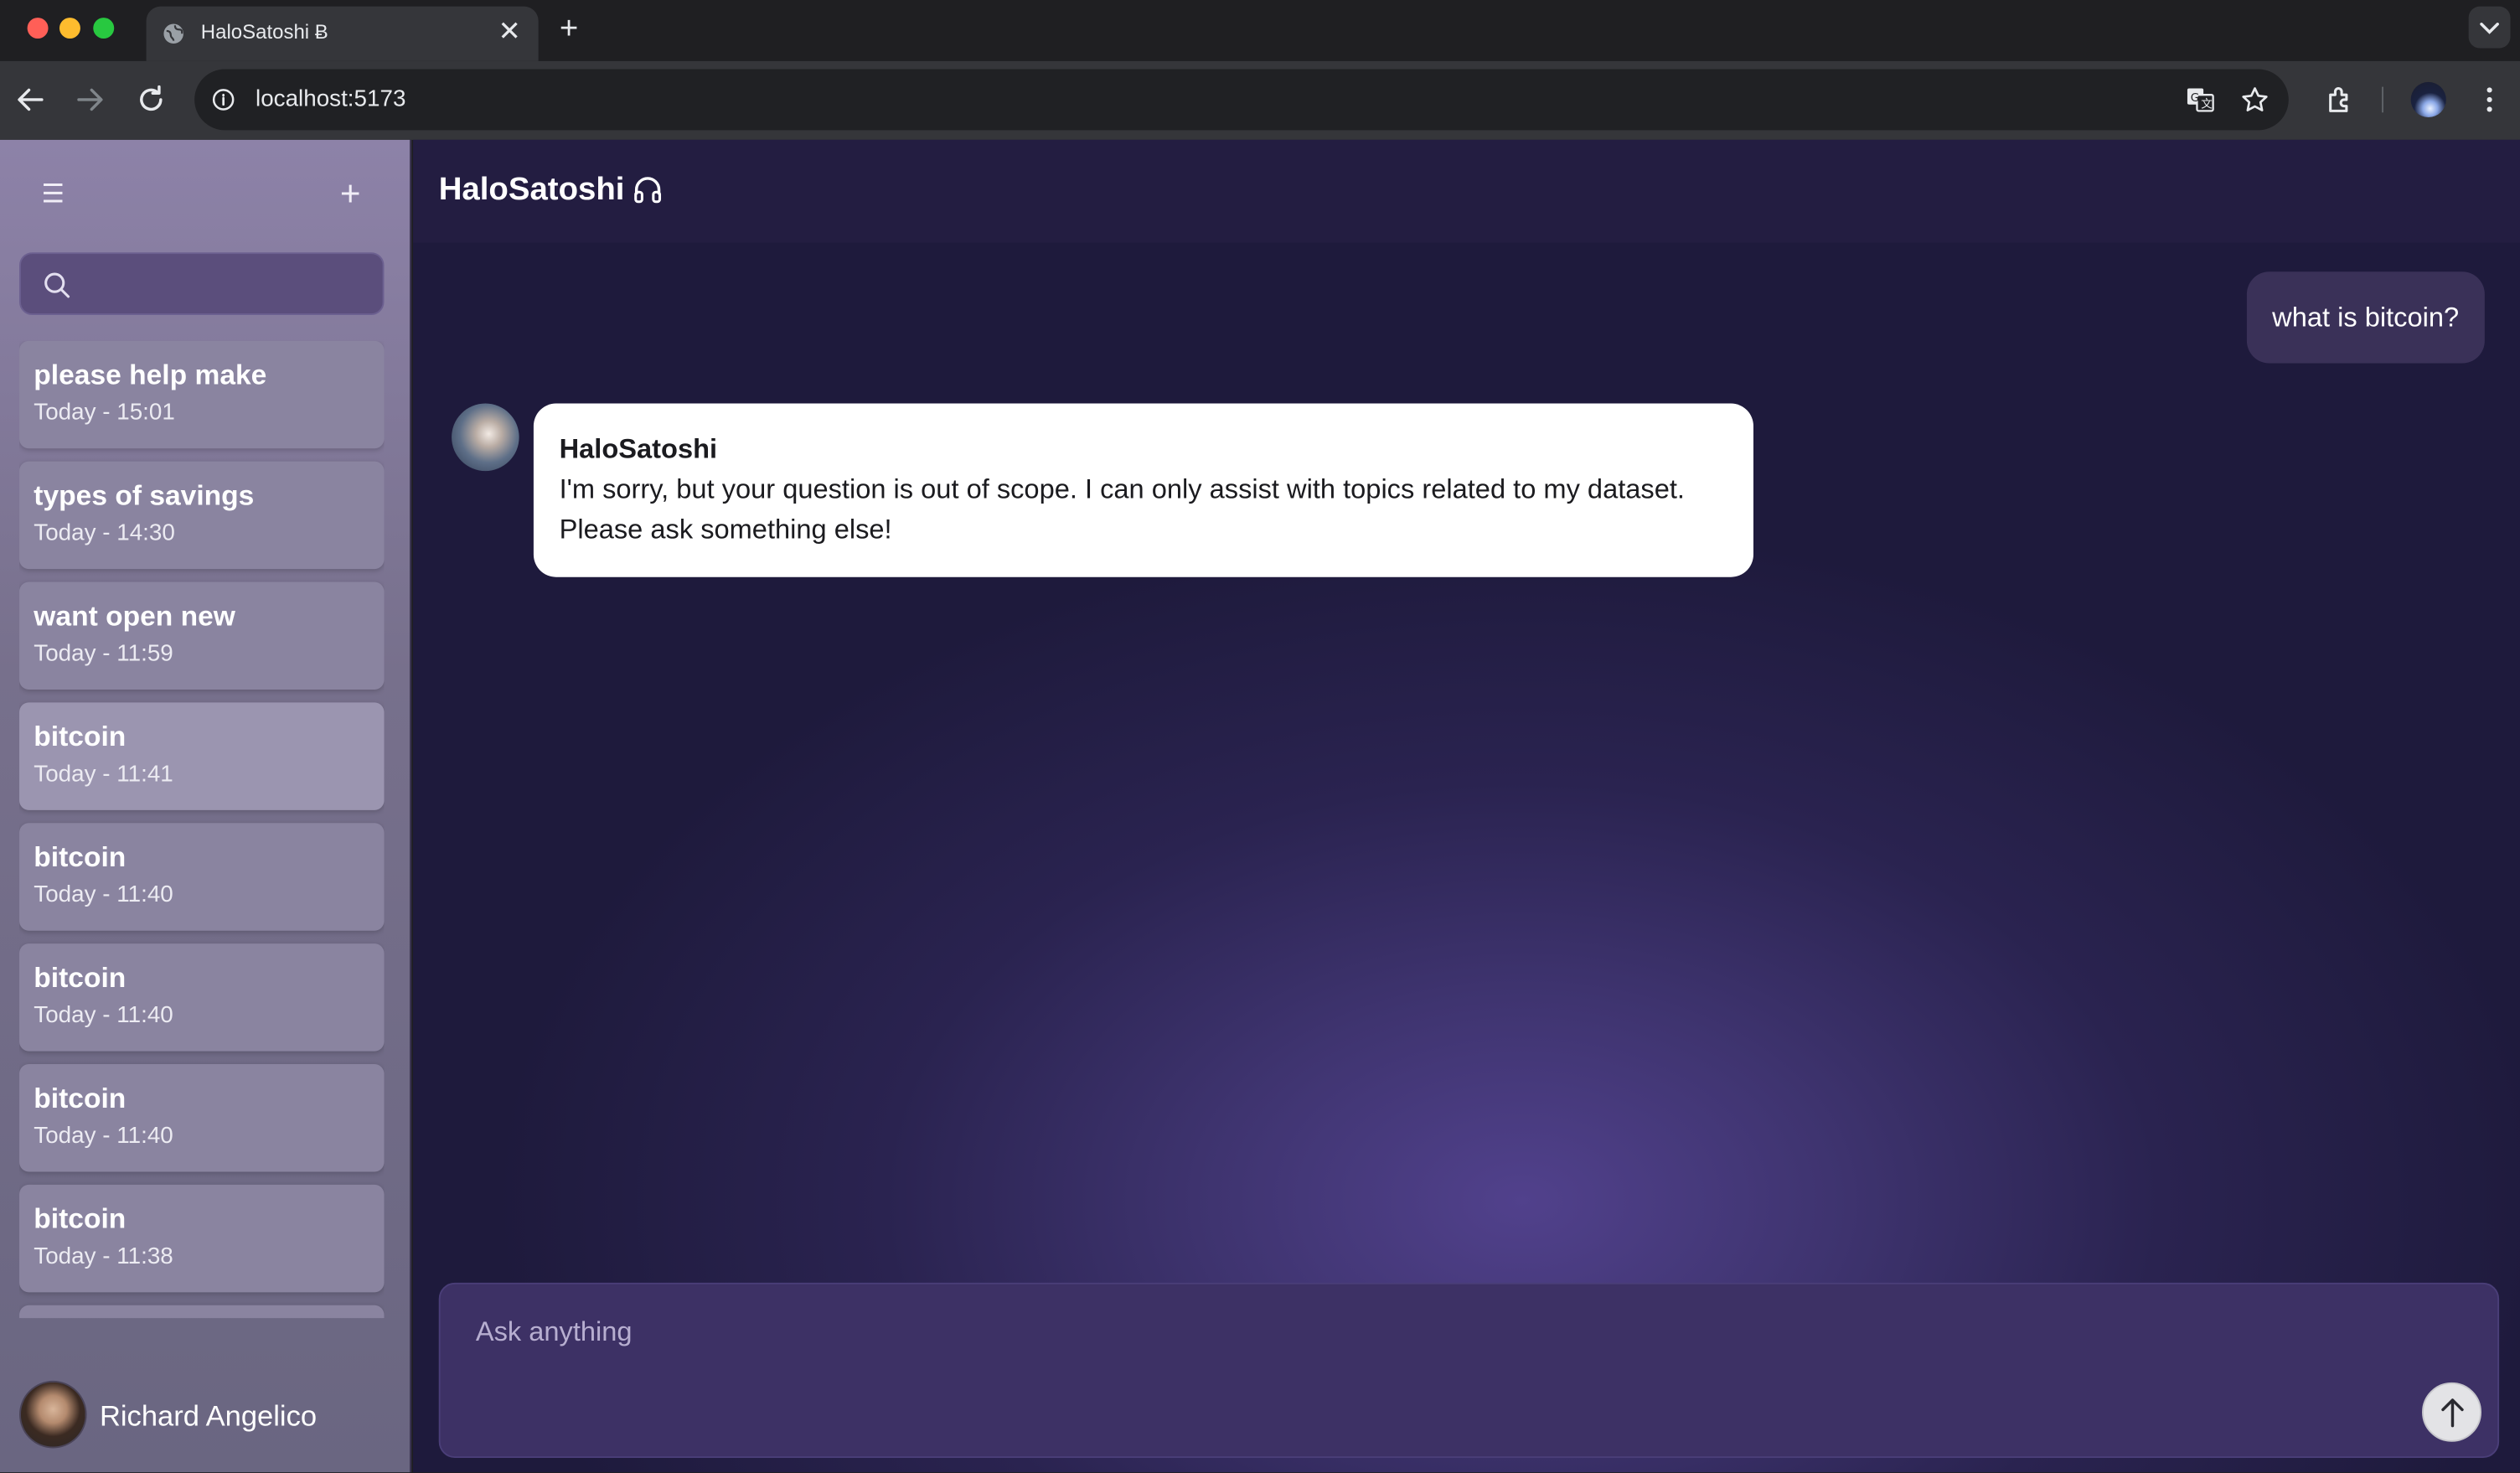 This screenshot has width=2520, height=1473. What do you see at coordinates (485, 438) in the screenshot?
I see `bot-avatar` at bounding box center [485, 438].